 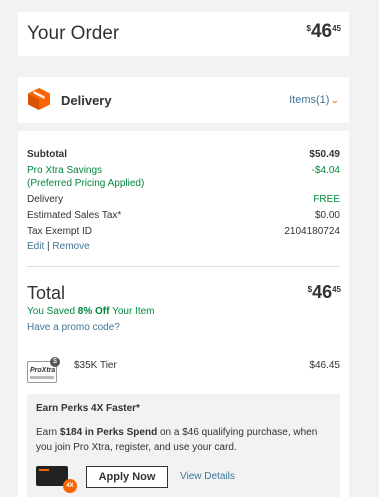 I want to click on order-card: Your Order $4645, so click(x=183, y=34).